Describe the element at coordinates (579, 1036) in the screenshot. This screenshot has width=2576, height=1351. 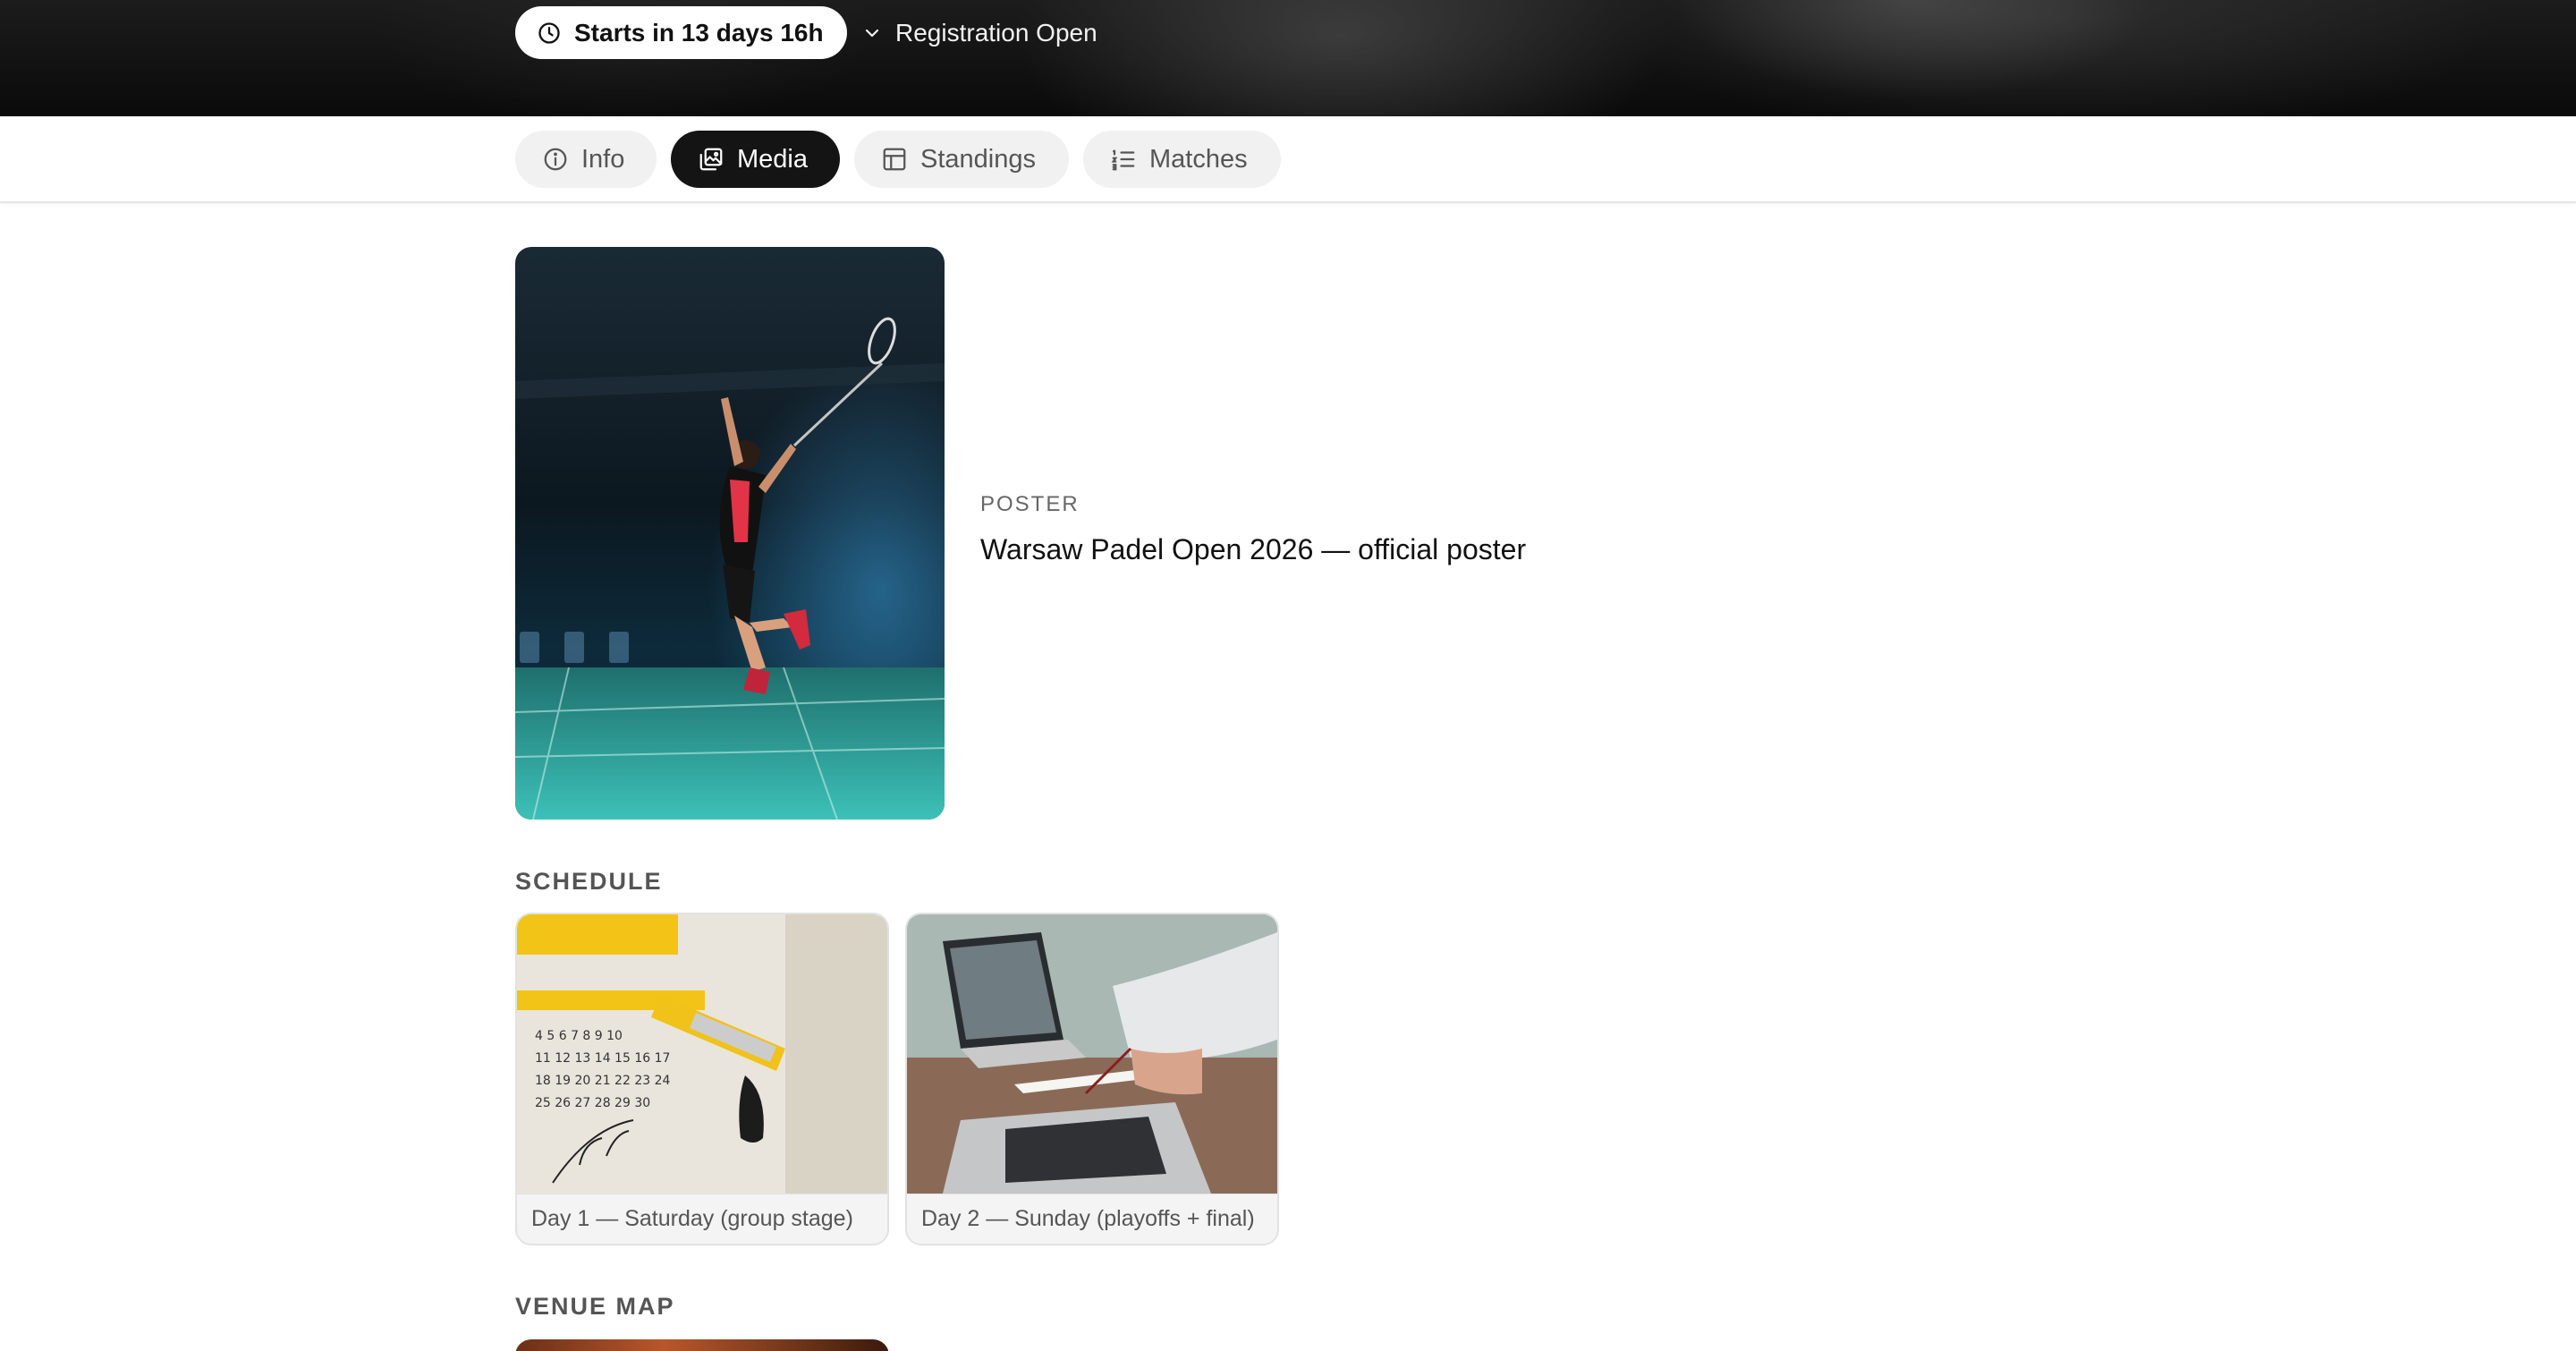
I see `svg-text: 4 5 6 7 8 9 10` at that location.